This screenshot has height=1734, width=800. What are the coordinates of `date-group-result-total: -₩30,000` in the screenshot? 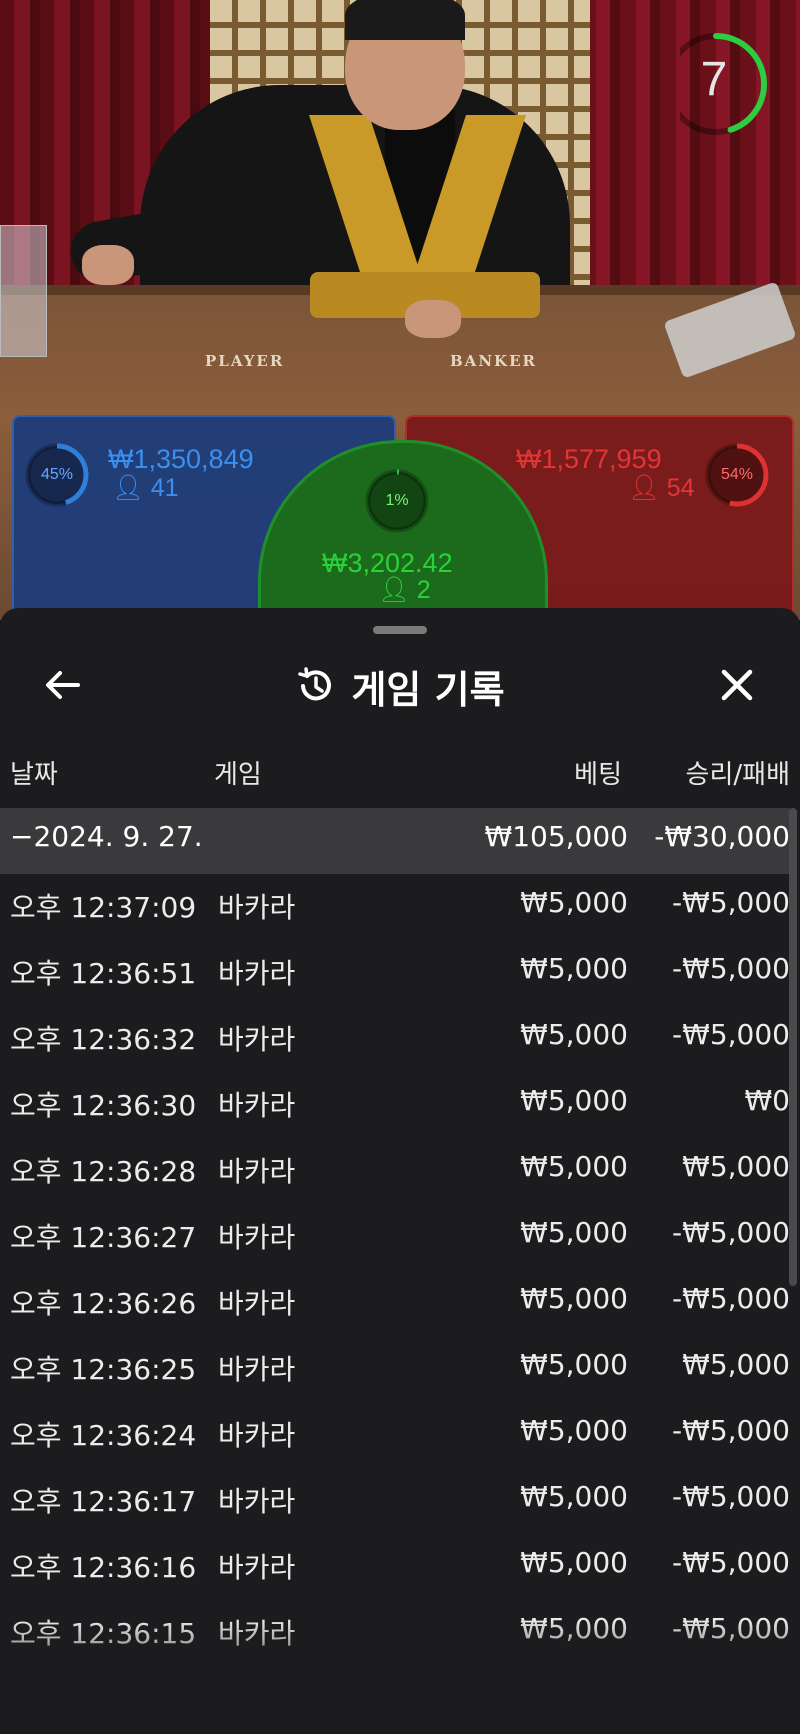 It's located at (722, 836).